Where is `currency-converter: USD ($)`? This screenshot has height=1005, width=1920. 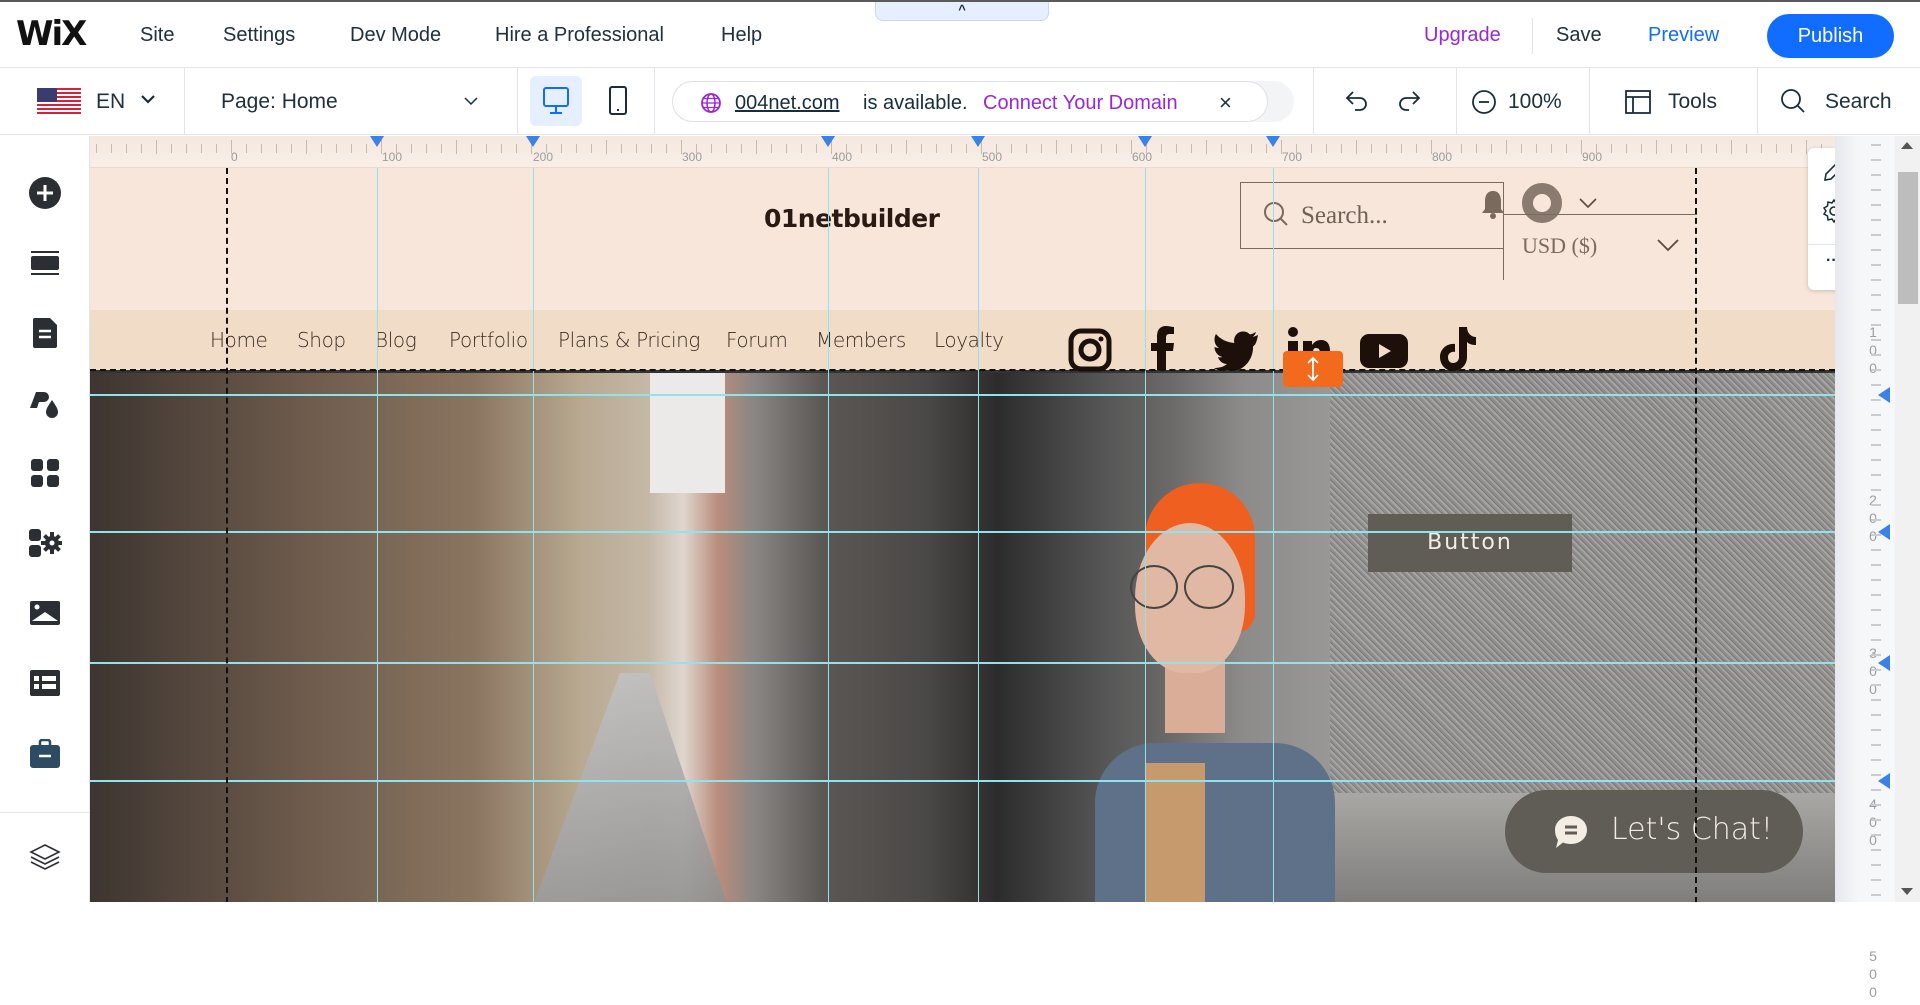
currency-converter: USD ($) is located at coordinates (1600, 247).